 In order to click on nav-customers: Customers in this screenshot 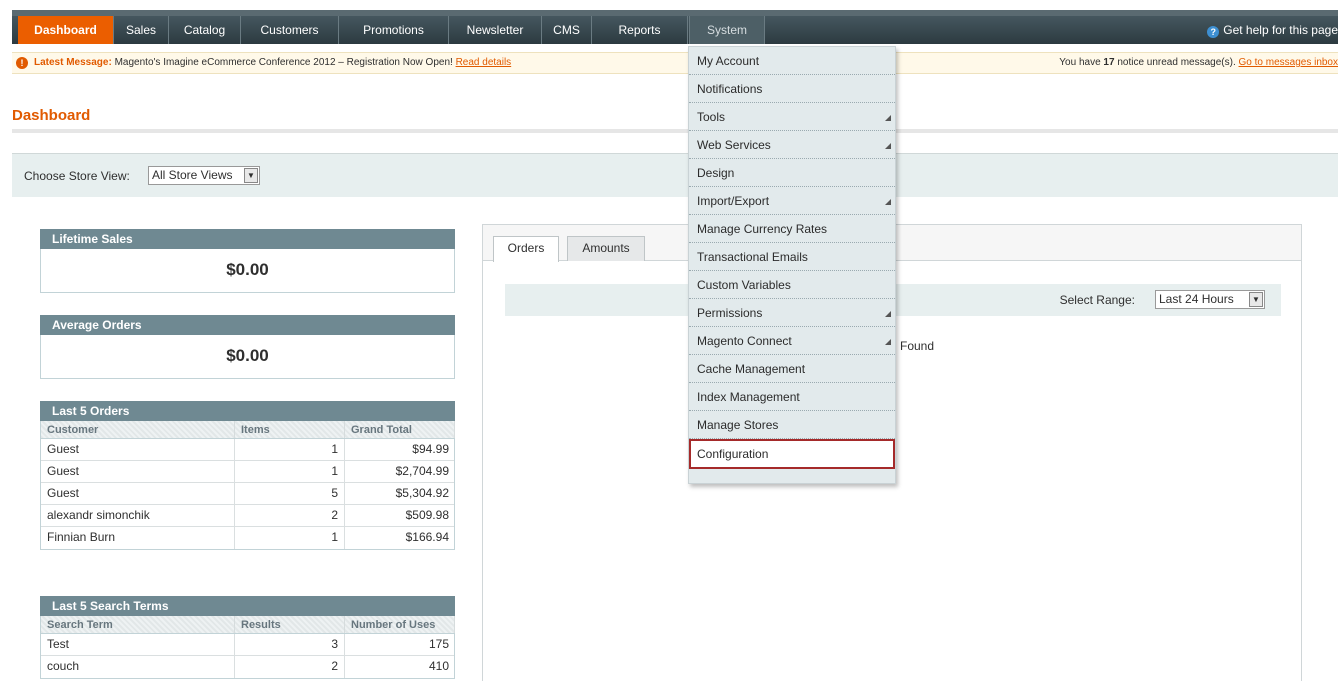, I will do `click(290, 30)`.